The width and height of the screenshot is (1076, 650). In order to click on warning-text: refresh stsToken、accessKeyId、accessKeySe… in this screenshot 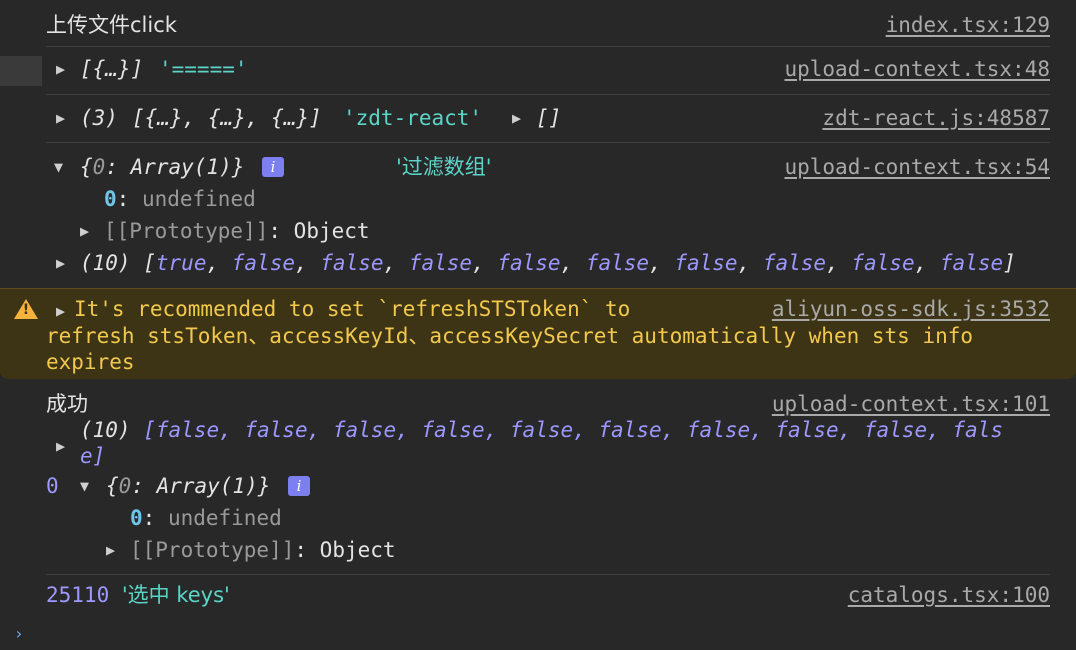, I will do `click(510, 336)`.